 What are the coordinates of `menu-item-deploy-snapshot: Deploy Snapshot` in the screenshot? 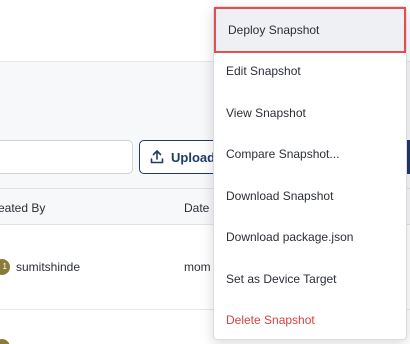 It's located at (310, 30).